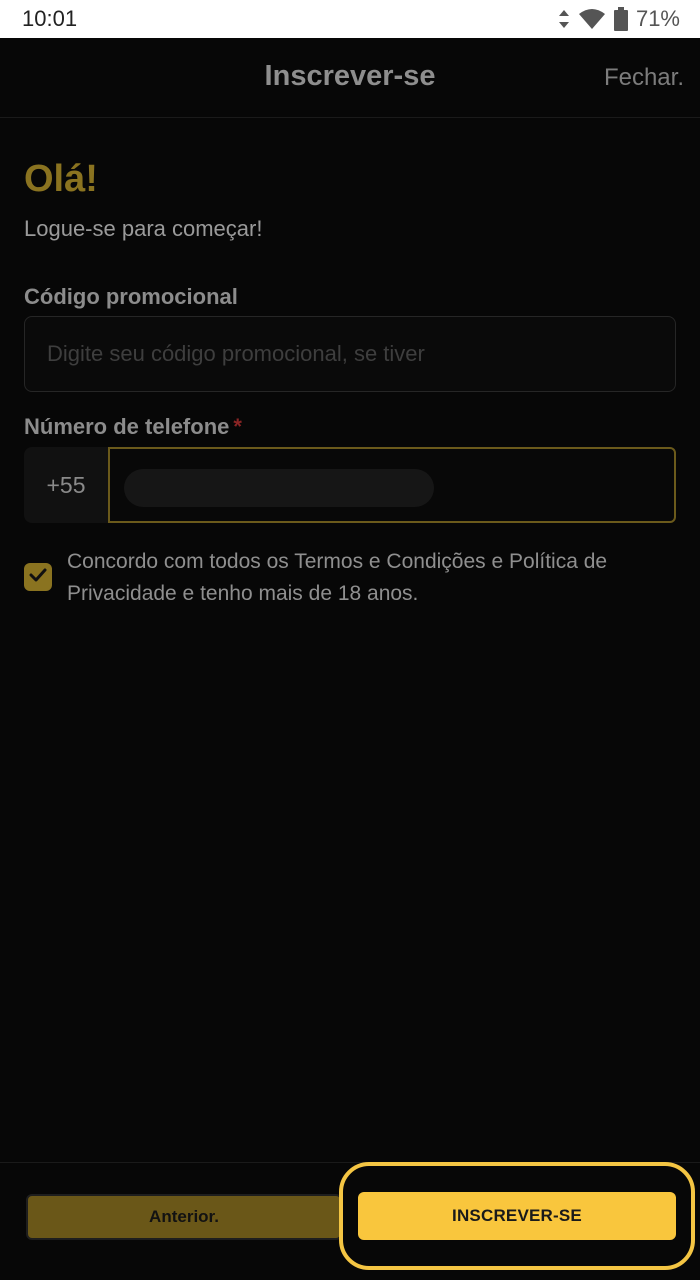  Describe the element at coordinates (184, 1217) in the screenshot. I see `previous-button: Anterior.` at that location.